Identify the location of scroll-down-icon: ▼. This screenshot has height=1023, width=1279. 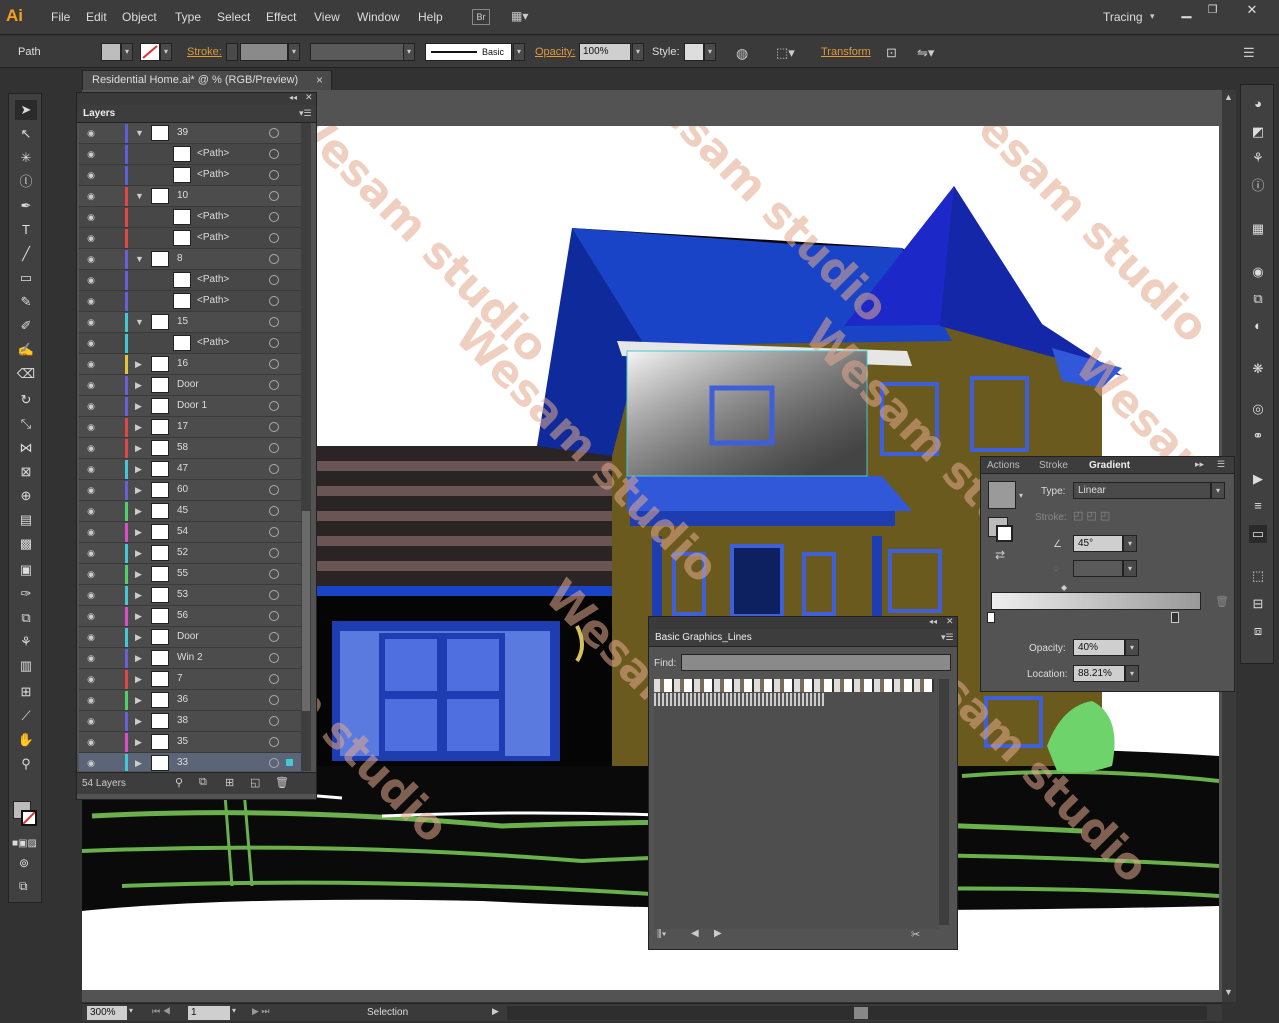
(1228, 992).